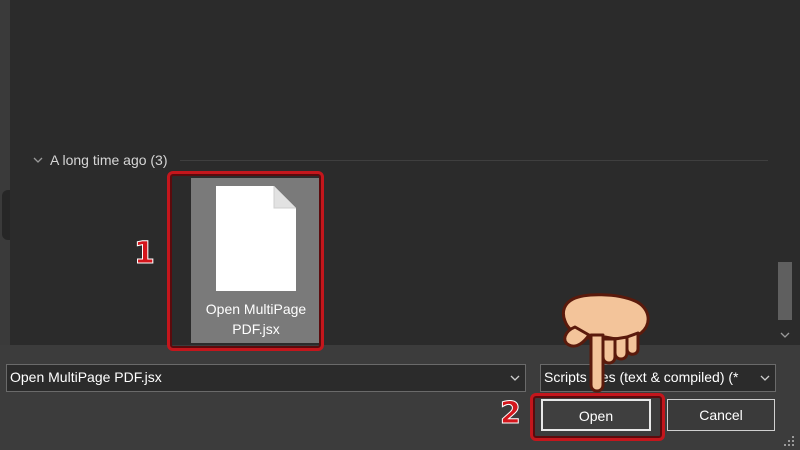  I want to click on vertical-scrollbar, so click(788, 172).